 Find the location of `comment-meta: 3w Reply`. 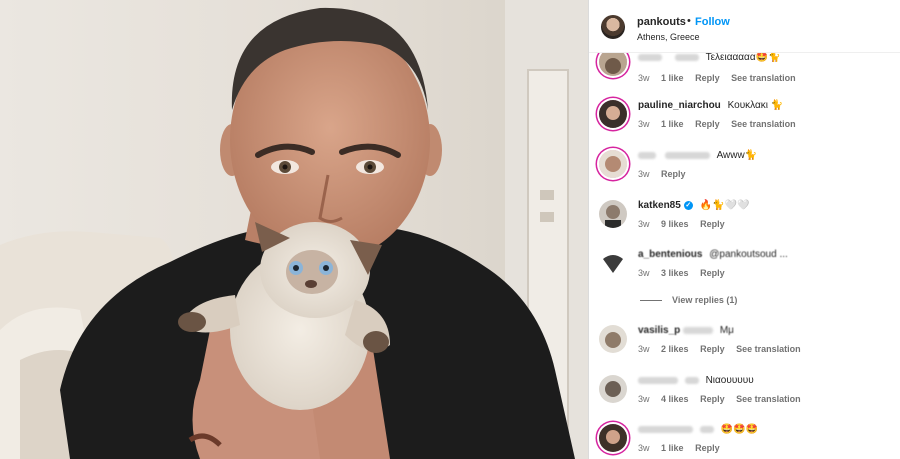

comment-meta: 3w Reply is located at coordinates (666, 174).